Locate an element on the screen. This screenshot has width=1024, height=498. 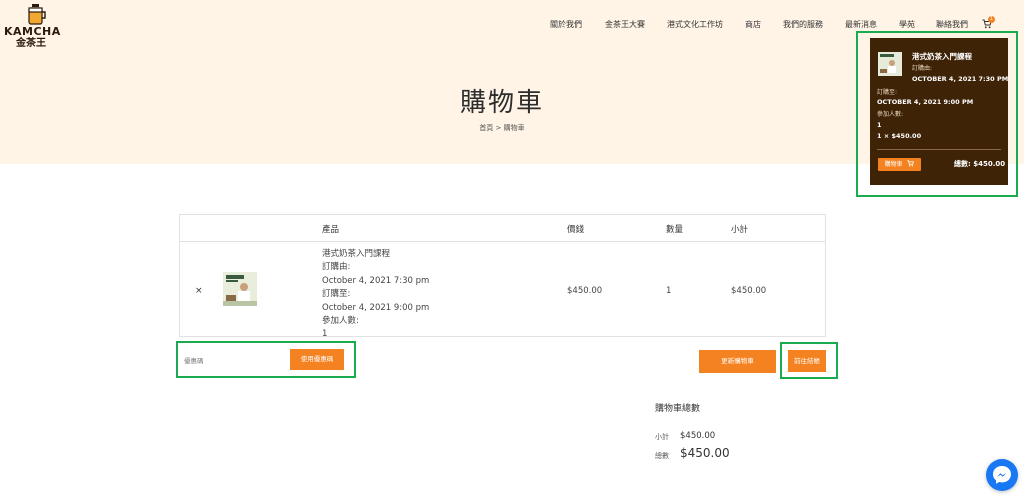
header-subtotal: 小計 is located at coordinates (740, 230).